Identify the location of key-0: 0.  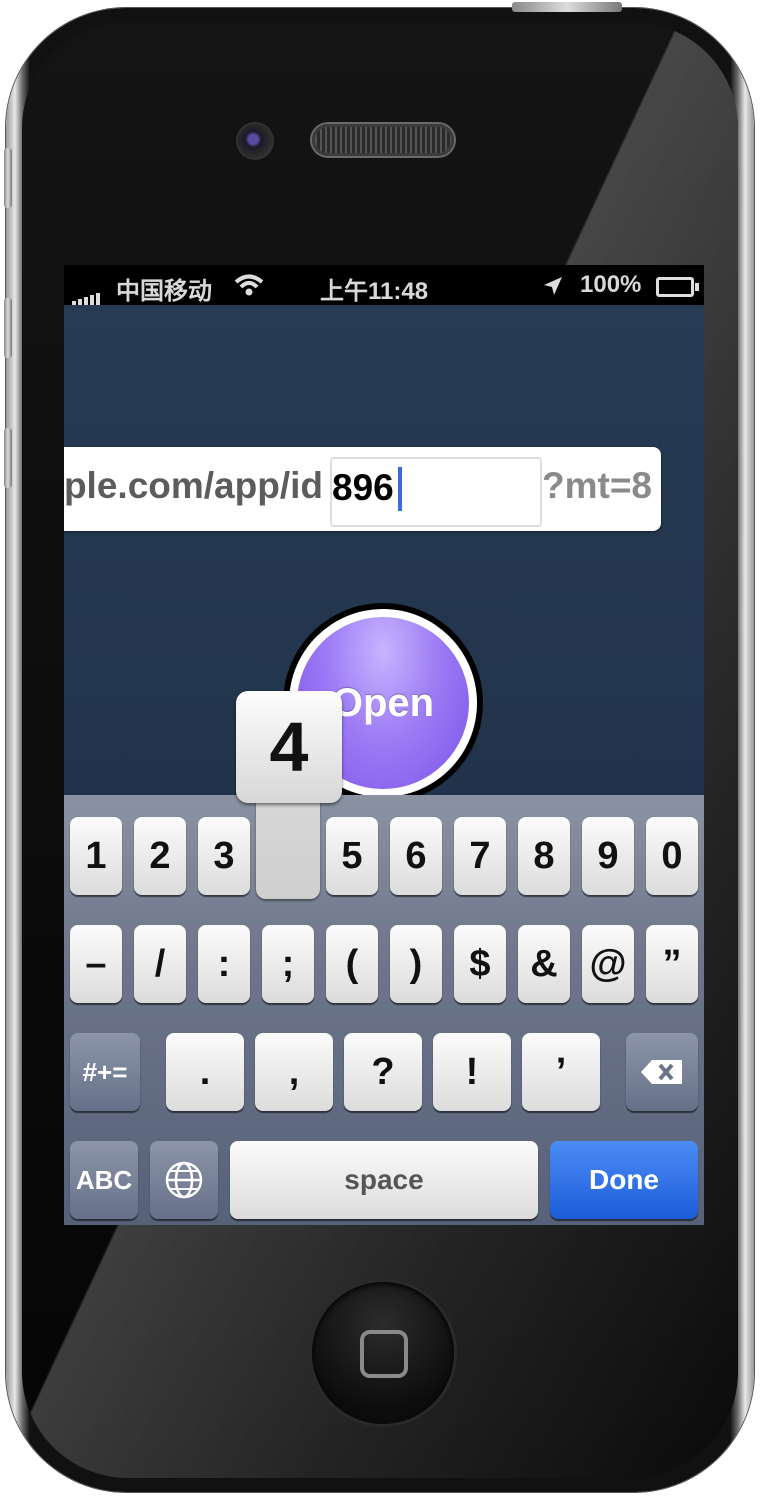
(672, 856).